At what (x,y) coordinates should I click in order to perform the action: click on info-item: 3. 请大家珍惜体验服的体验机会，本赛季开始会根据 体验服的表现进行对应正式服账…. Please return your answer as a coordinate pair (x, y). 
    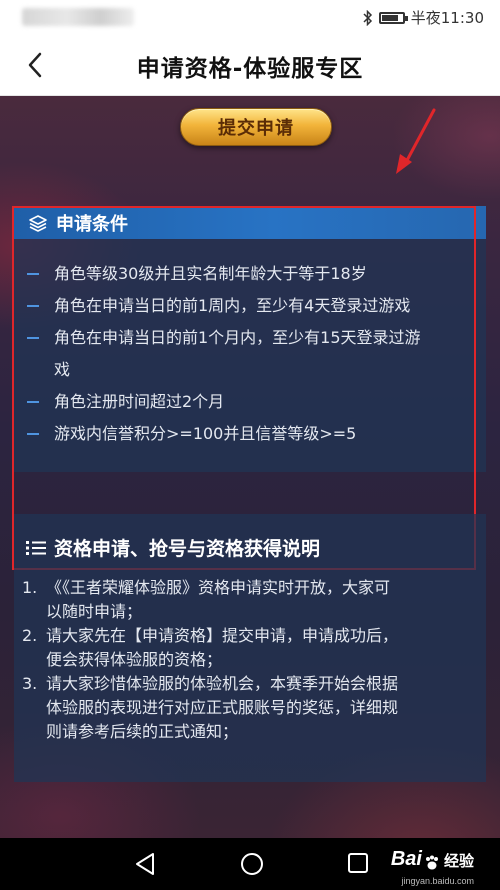
    Looking at the image, I should click on (250, 708).